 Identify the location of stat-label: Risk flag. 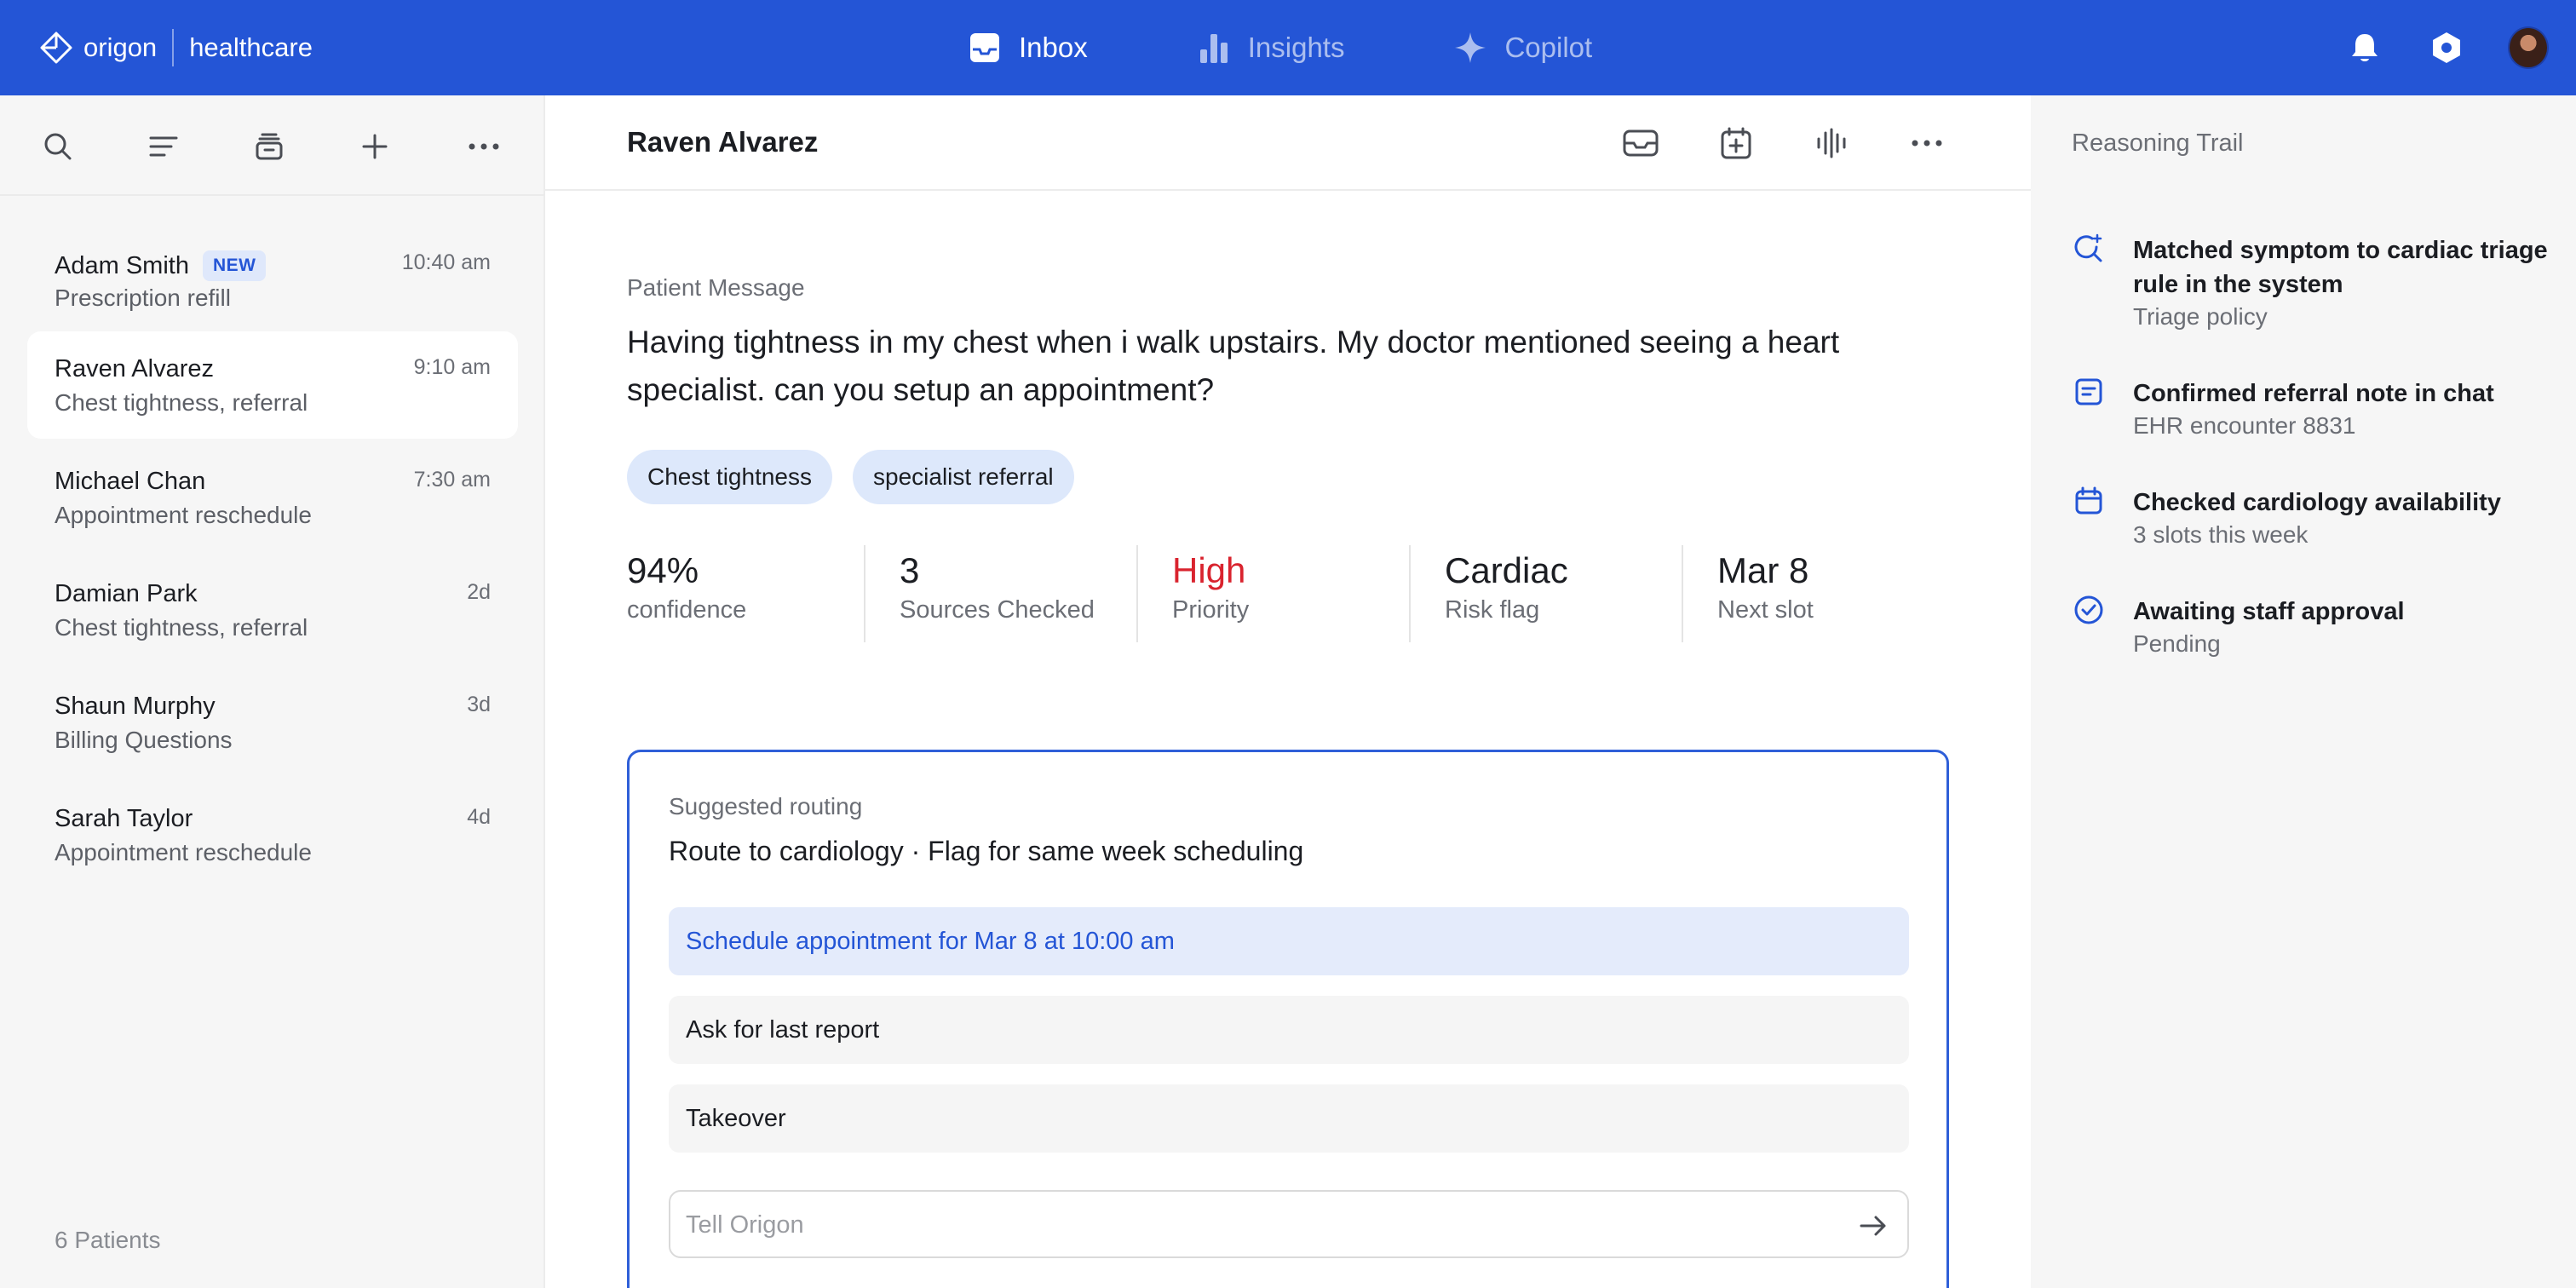
(1493, 610).